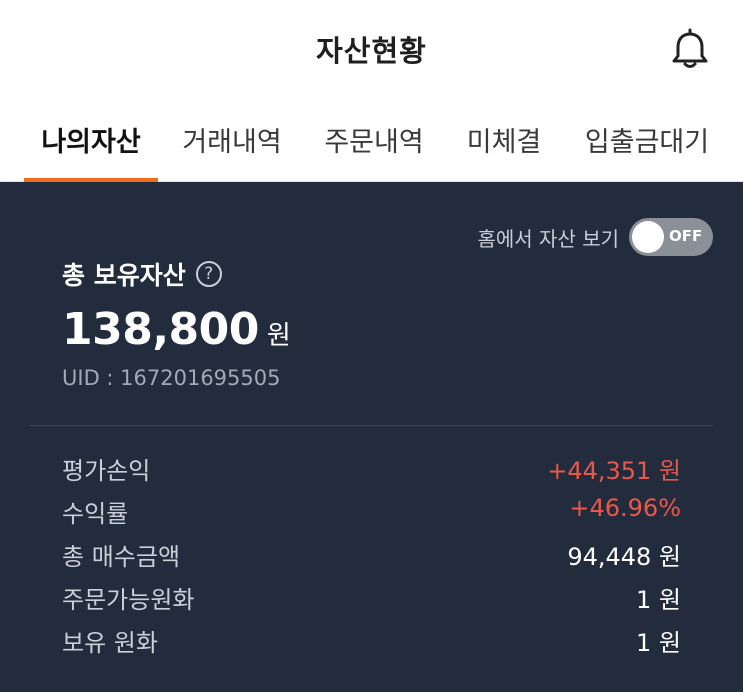 Image resolution: width=743 pixels, height=692 pixels. I want to click on stat-row-return-rate: 수익률 +46.96%, so click(371, 511).